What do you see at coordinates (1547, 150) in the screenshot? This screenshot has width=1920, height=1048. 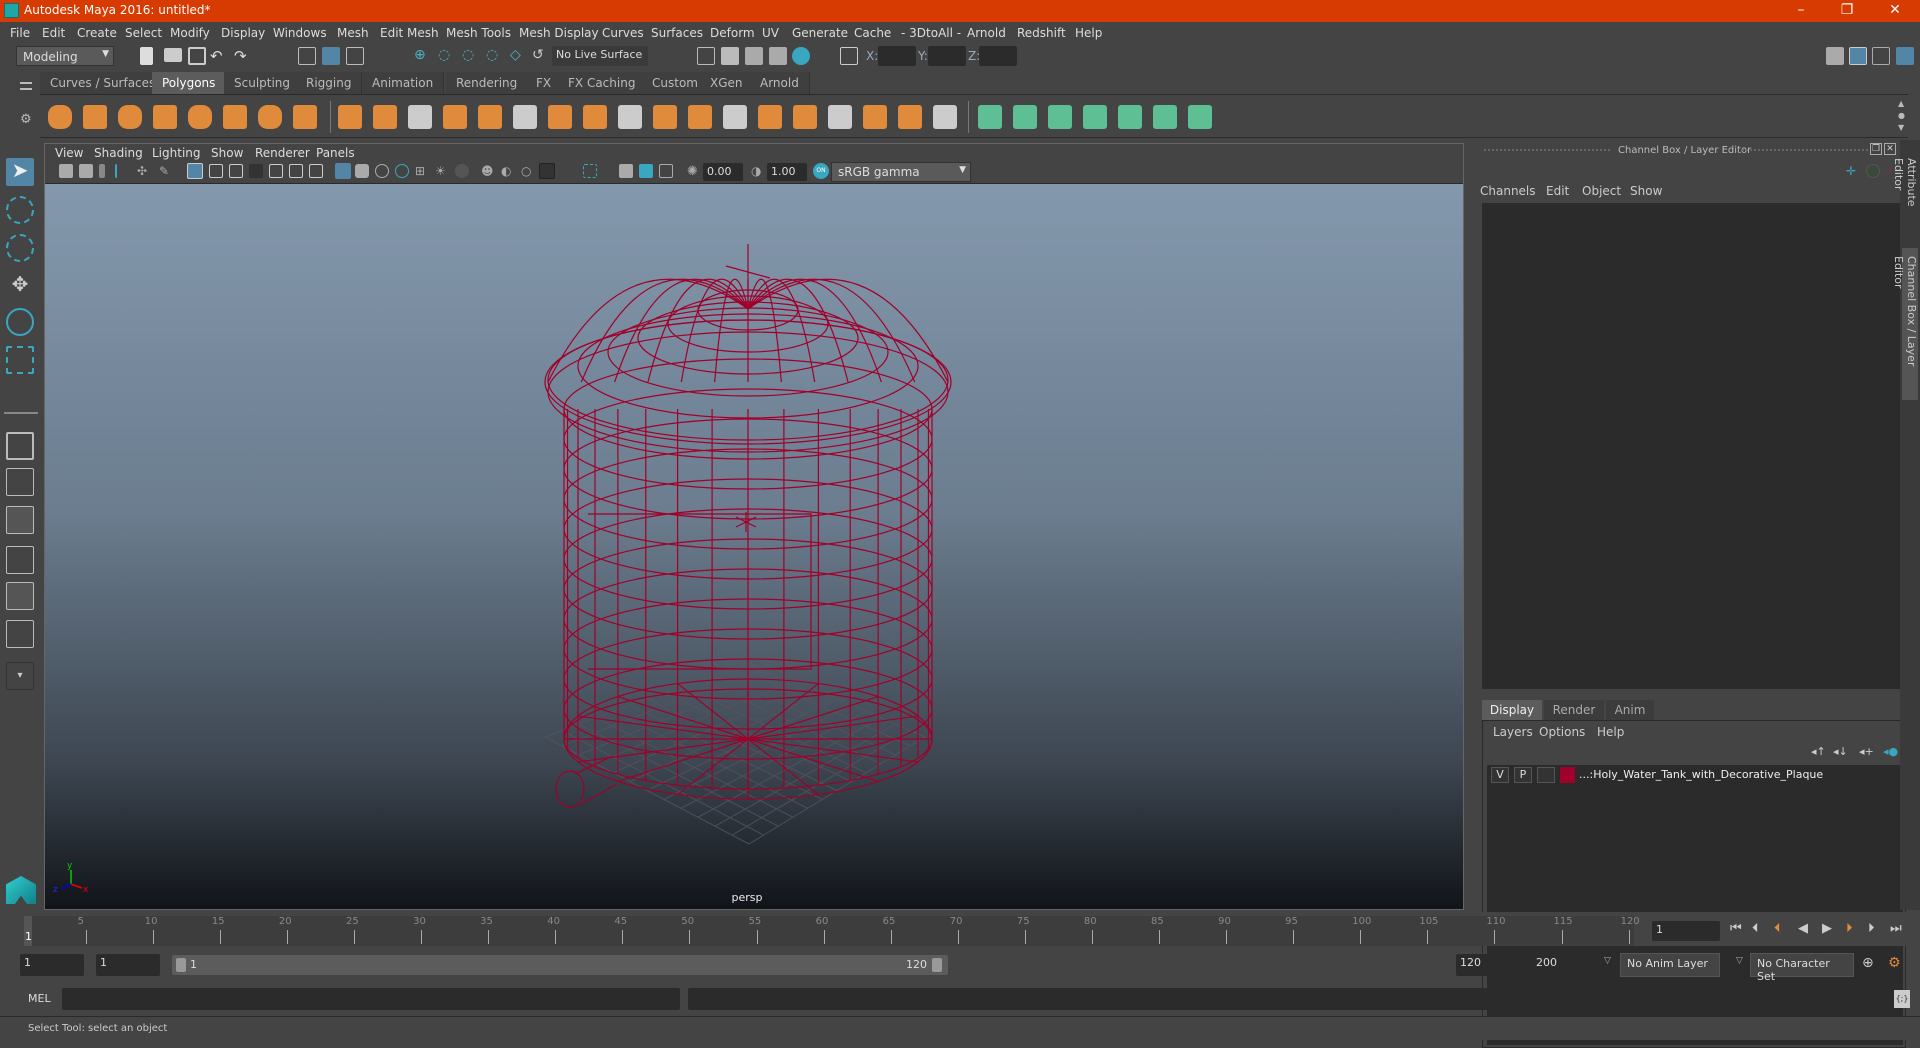 I see `drag-handle` at bounding box center [1547, 150].